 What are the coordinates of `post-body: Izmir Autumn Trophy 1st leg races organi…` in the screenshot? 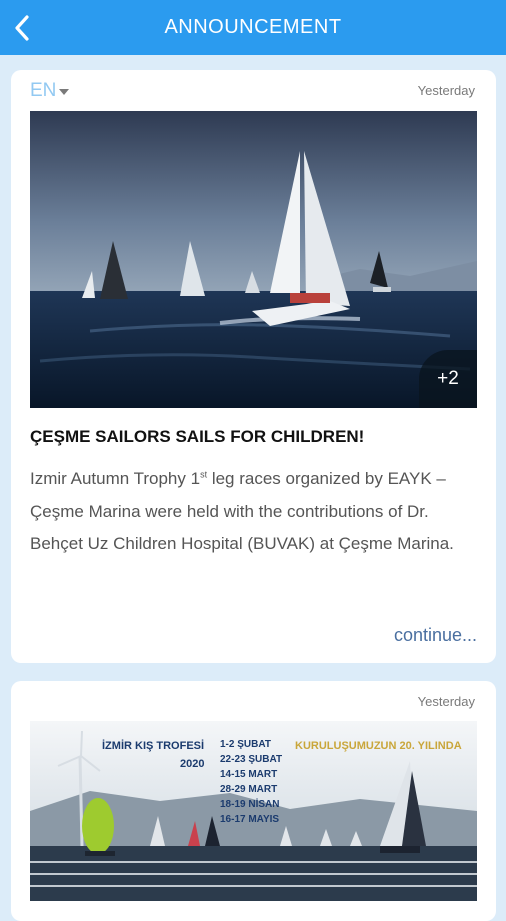 It's located at (255, 512).